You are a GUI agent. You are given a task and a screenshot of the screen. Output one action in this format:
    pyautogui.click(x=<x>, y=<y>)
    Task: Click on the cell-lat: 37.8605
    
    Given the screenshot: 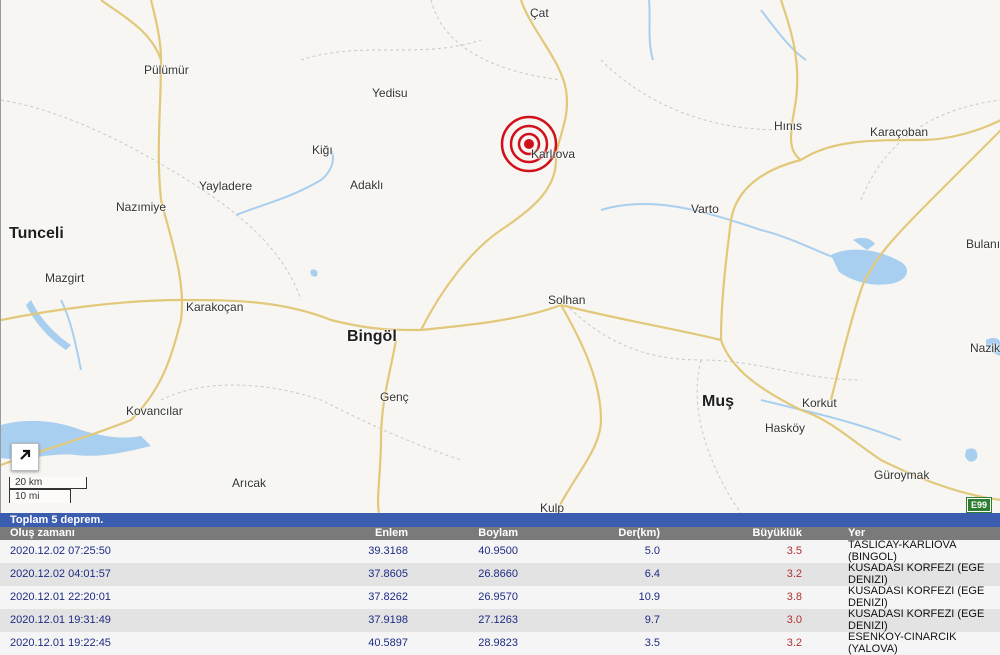 What is the action you would take?
    pyautogui.click(x=388, y=573)
    